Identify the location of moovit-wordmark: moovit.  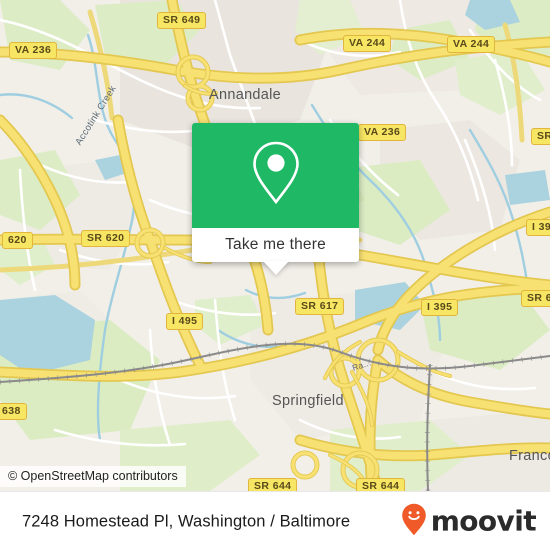
(483, 521).